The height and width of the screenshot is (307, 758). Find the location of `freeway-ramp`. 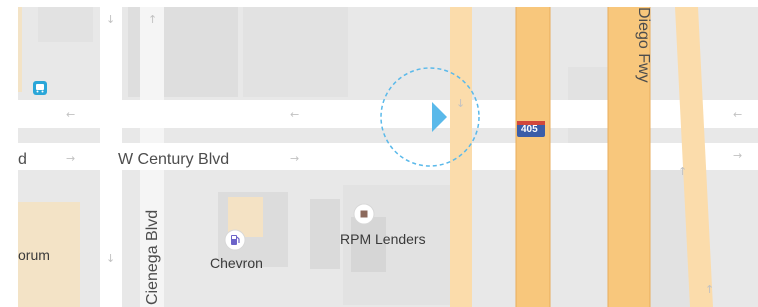

freeway-ramp is located at coordinates (461, 157).